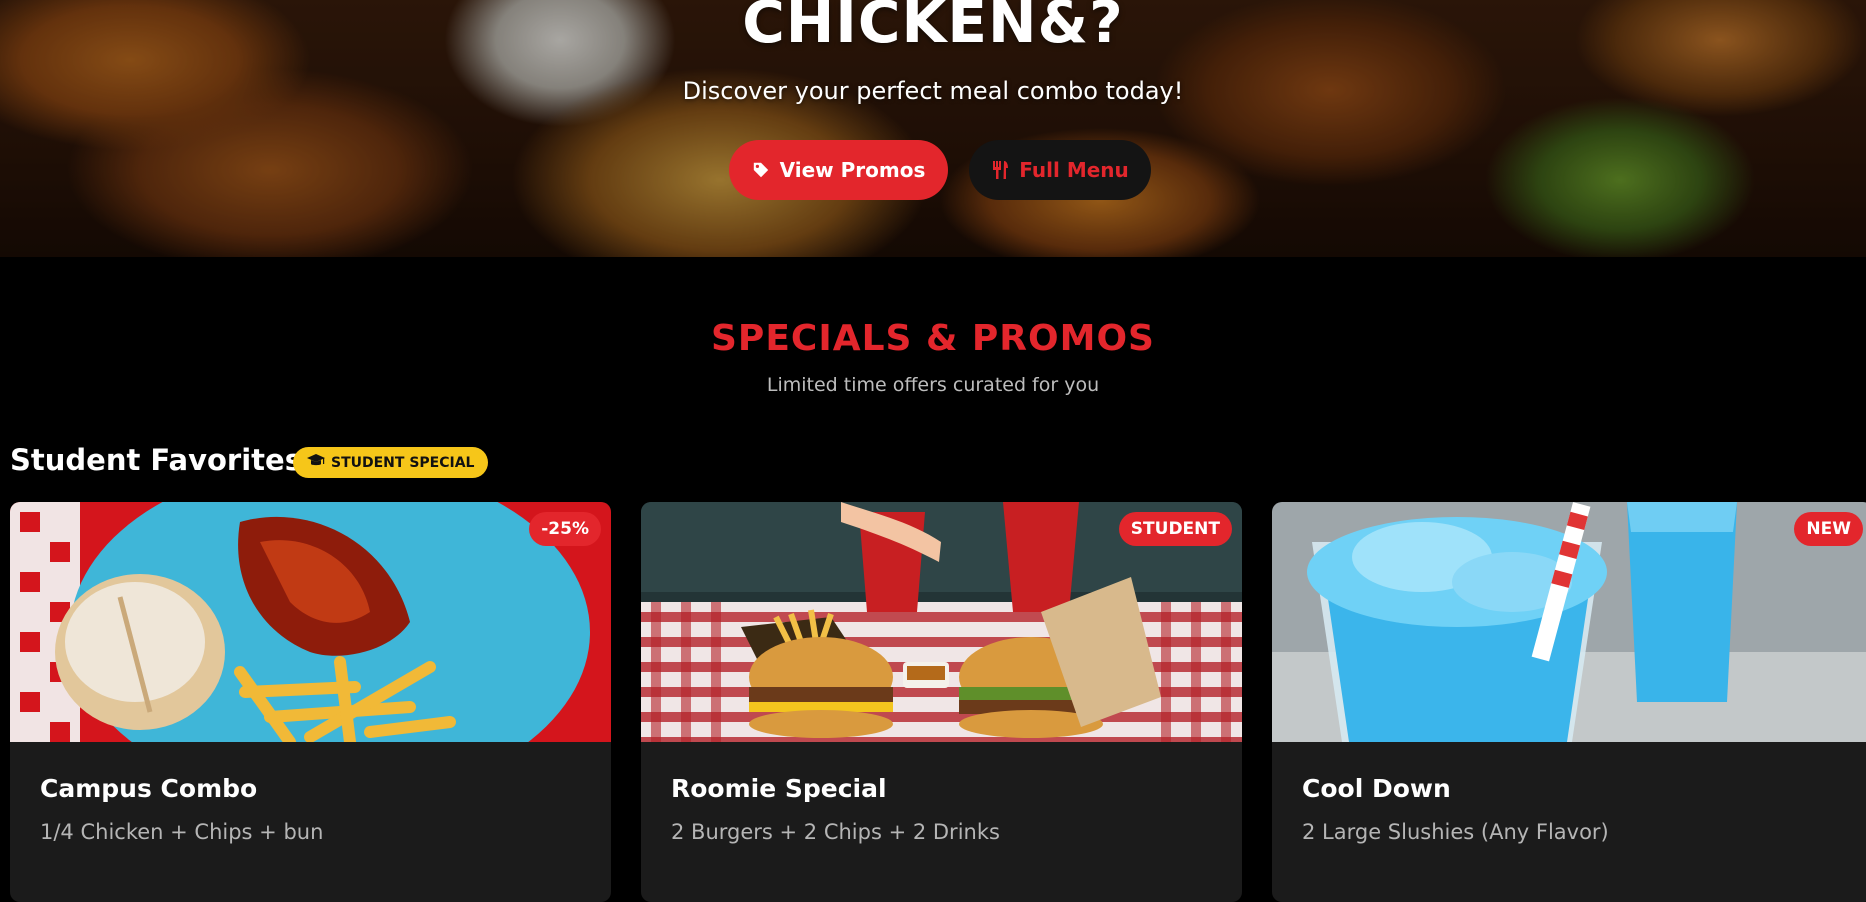 This screenshot has height=902, width=1866. I want to click on graduation-cap-icon, so click(316, 462).